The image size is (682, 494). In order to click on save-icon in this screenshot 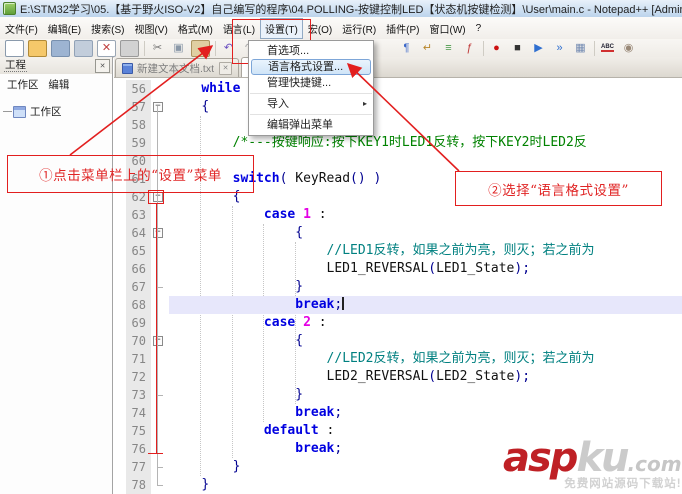, I will do `click(60, 48)`.